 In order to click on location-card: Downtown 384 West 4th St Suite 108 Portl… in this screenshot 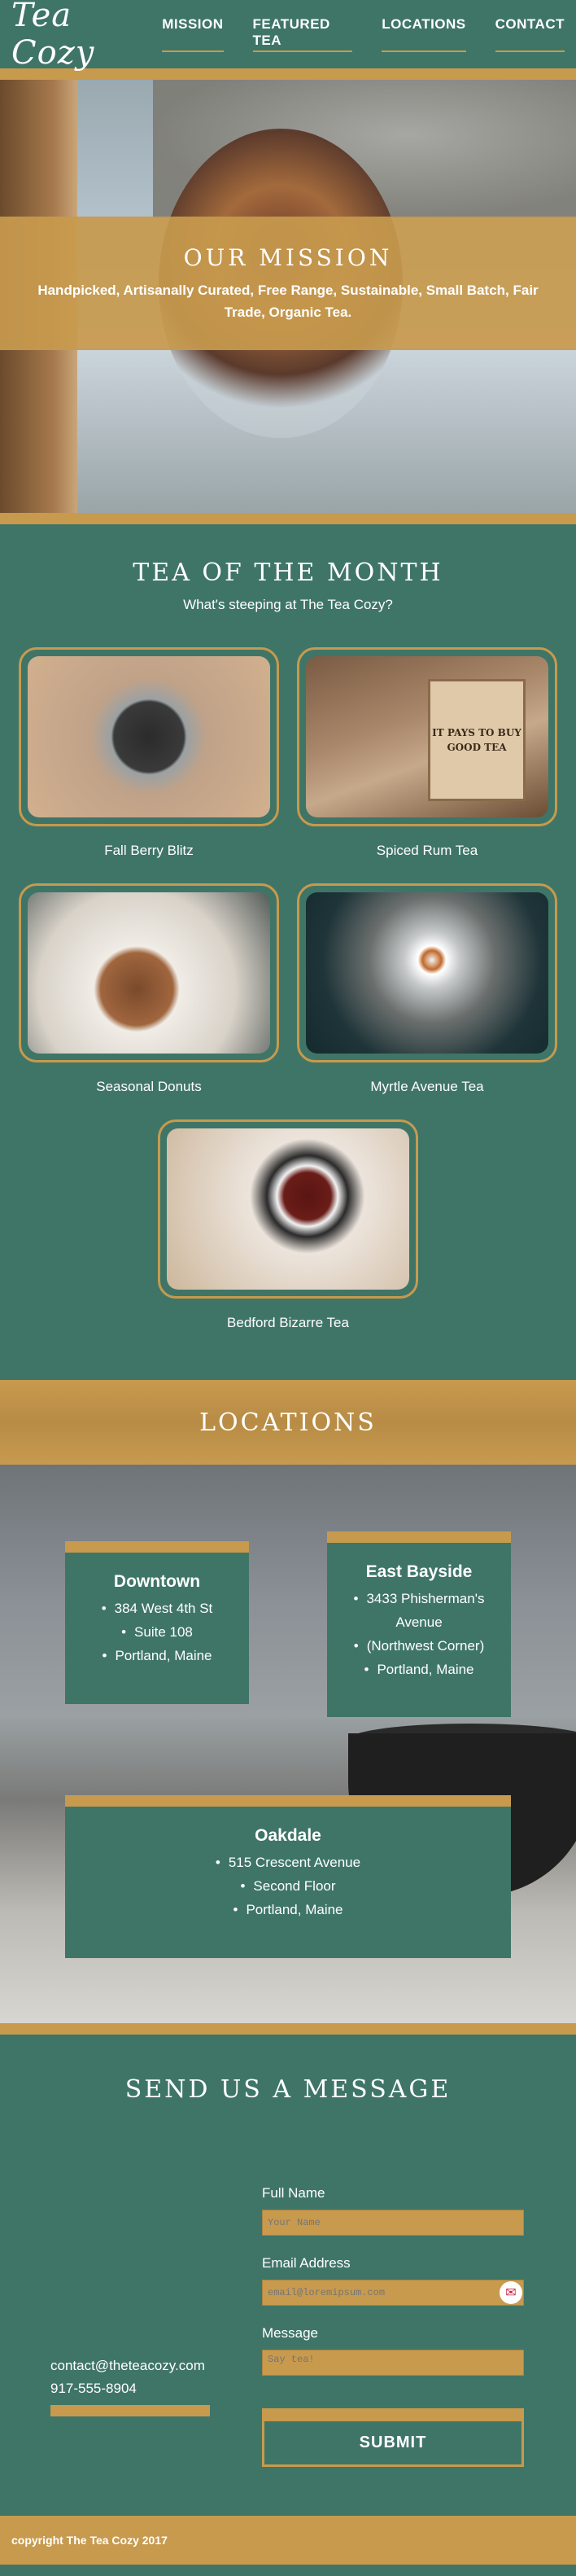, I will do `click(157, 1622)`.